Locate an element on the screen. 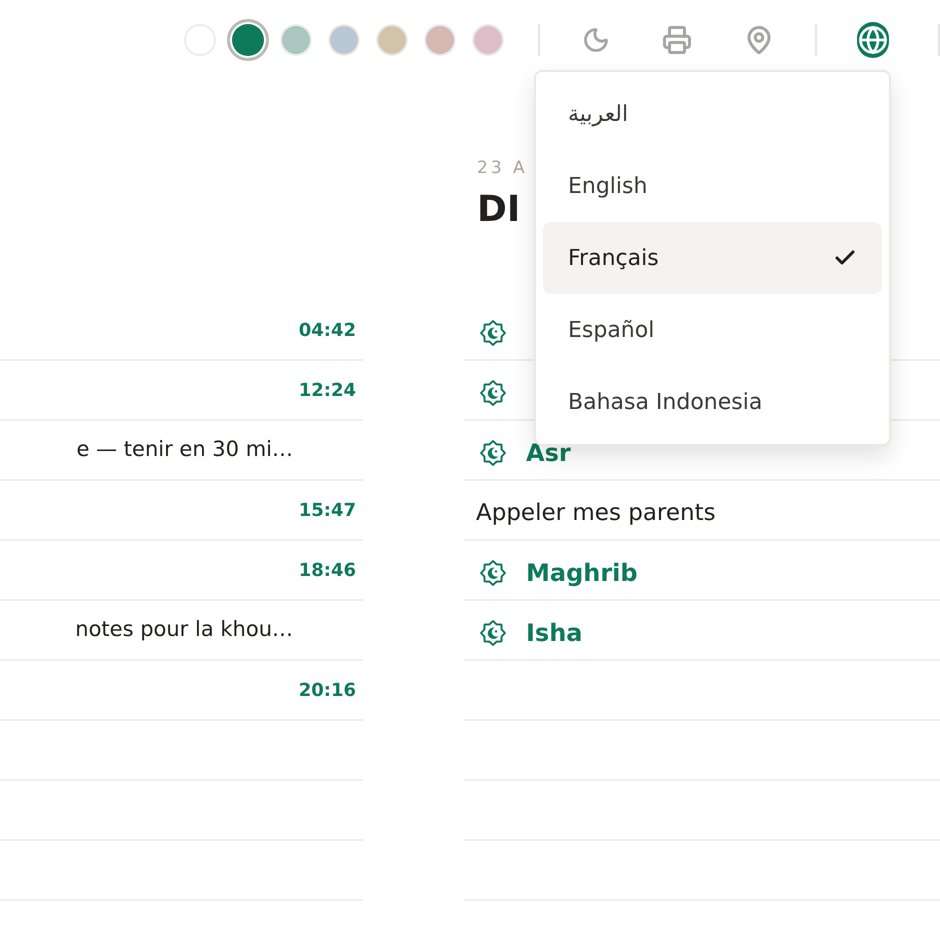  prayer-name: Asr is located at coordinates (548, 453).